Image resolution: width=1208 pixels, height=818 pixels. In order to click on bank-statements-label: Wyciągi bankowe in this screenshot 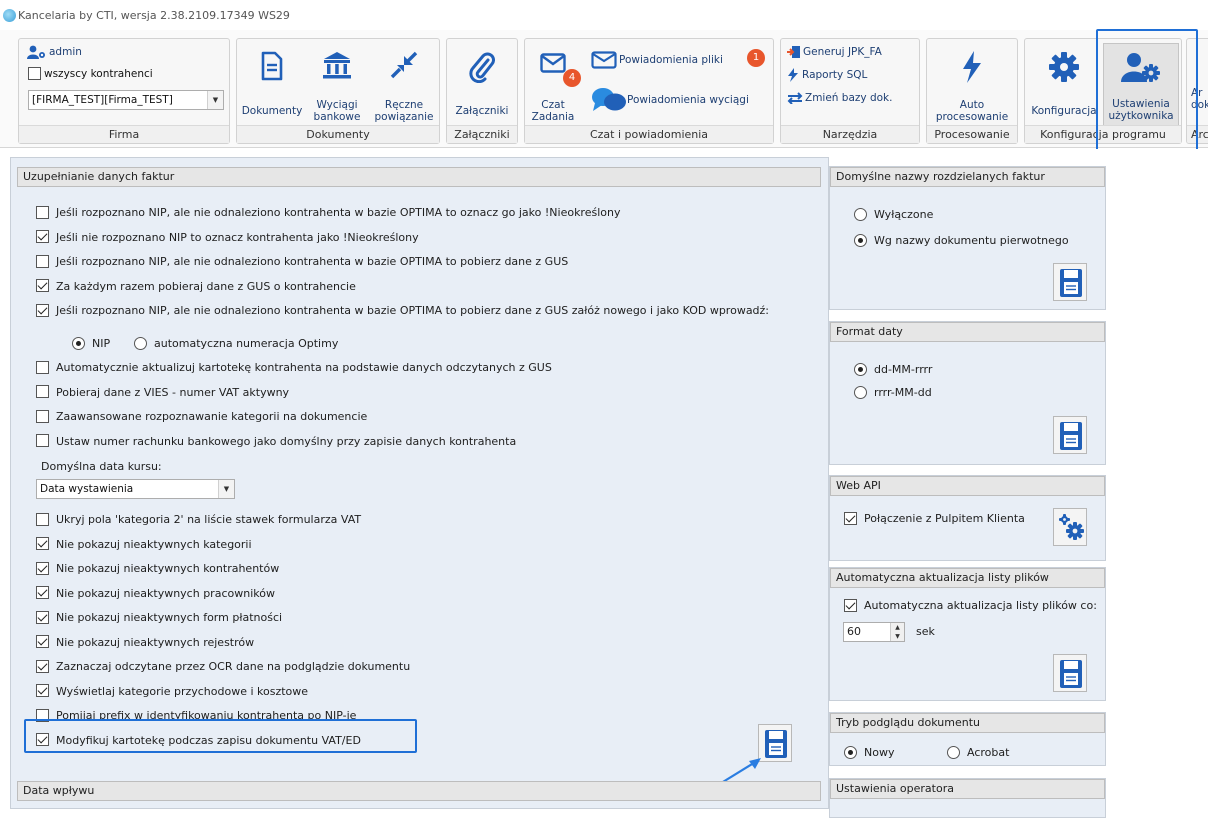, I will do `click(337, 111)`.